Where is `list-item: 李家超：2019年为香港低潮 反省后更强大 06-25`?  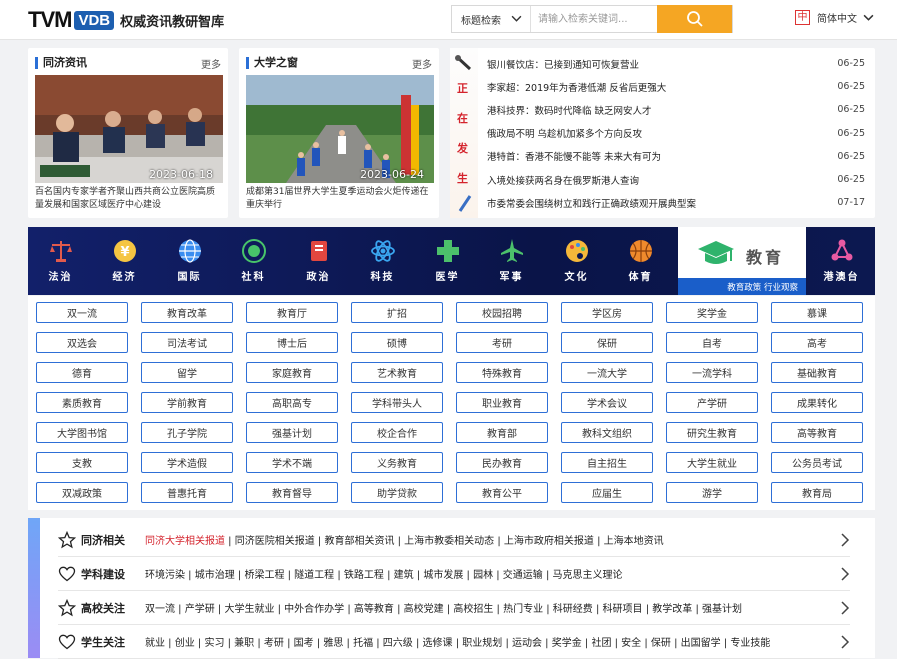 list-item: 李家超：2019年为香港低潮 反省后更强大 06-25 is located at coordinates (676, 86).